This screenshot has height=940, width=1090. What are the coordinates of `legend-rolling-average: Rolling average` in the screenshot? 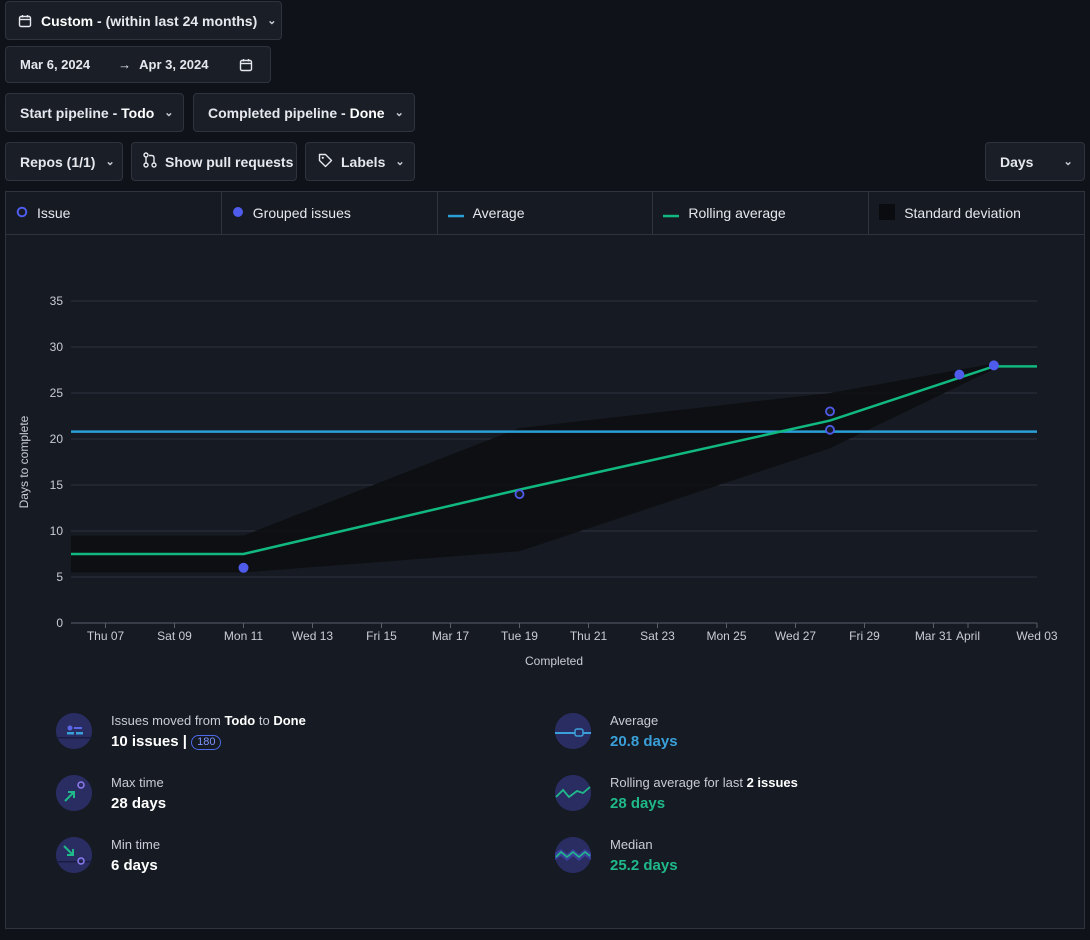 It's located at (761, 213).